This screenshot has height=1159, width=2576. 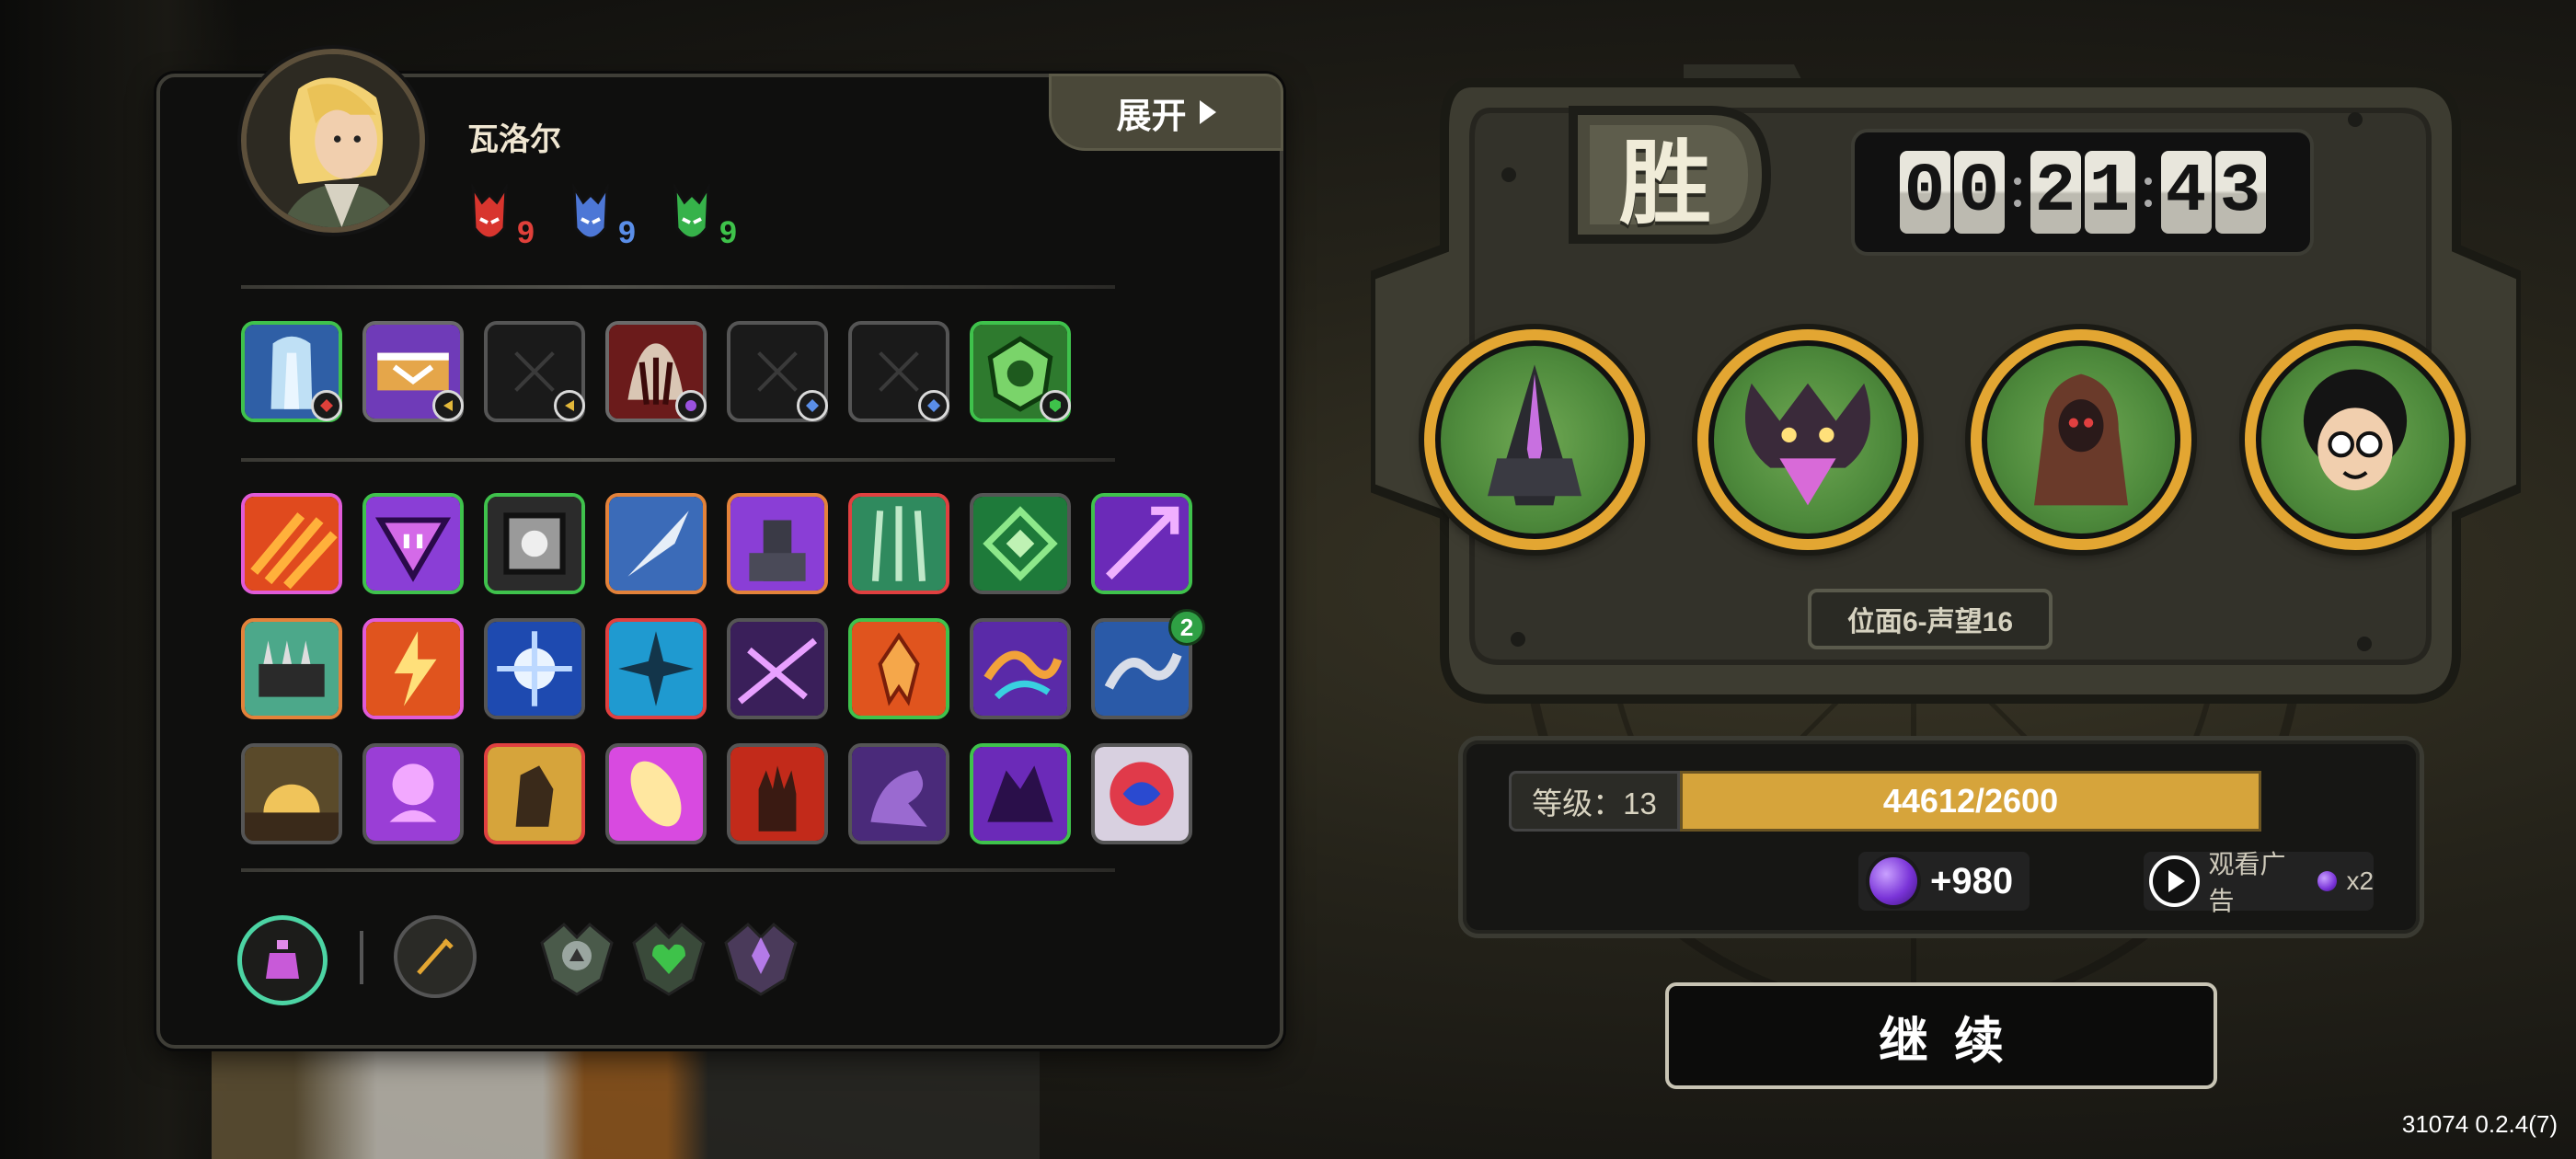 What do you see at coordinates (1534, 435) in the screenshot?
I see `dark-crystal-icon` at bounding box center [1534, 435].